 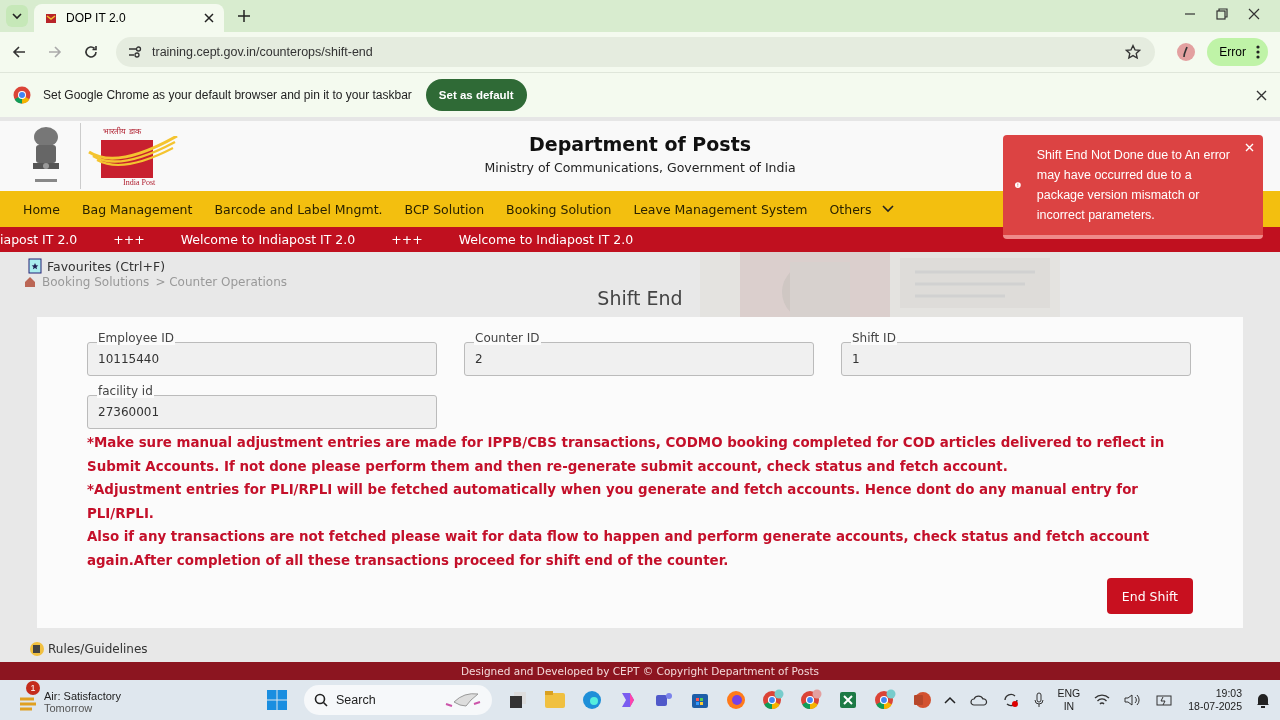 I want to click on reload-icon, so click(x=91, y=52).